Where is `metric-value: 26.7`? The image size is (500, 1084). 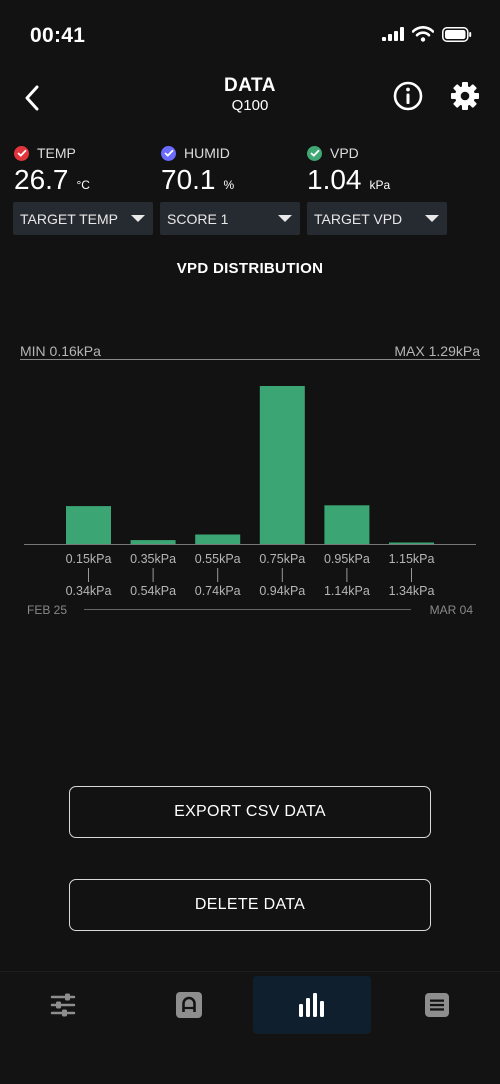
metric-value: 26.7 is located at coordinates (41, 179).